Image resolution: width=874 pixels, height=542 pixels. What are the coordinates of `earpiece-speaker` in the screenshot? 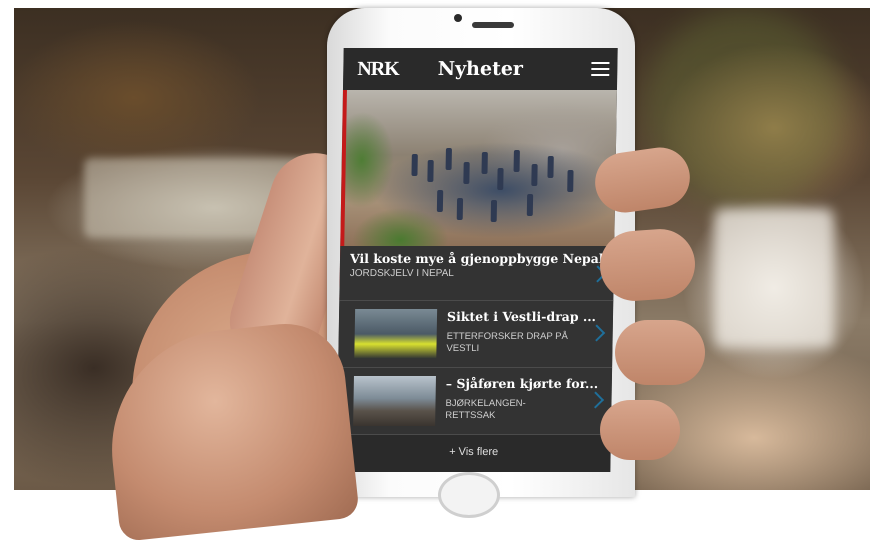 It's located at (493, 25).